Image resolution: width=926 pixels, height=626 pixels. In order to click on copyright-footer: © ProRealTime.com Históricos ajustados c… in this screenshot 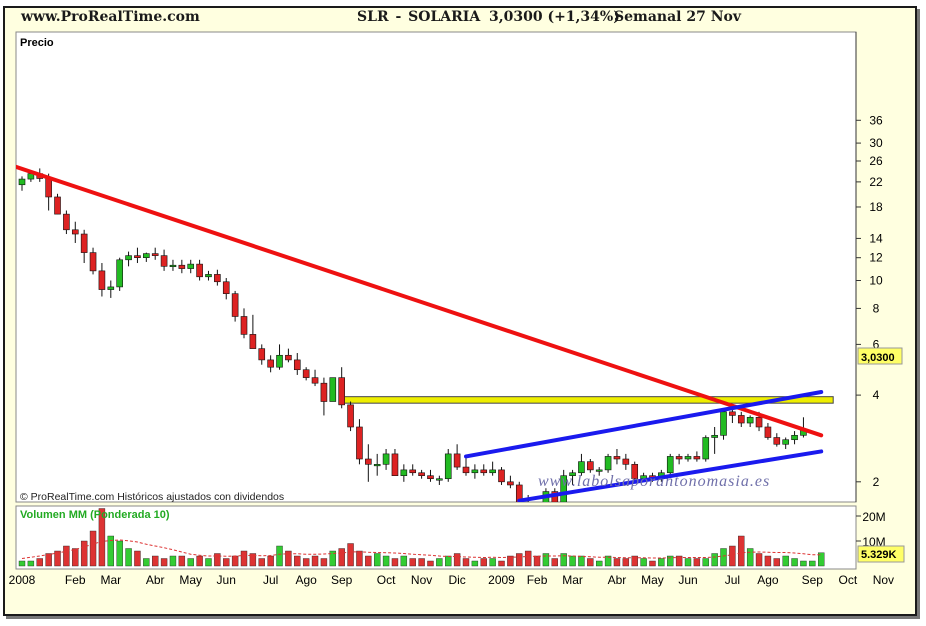, I will do `click(152, 497)`.